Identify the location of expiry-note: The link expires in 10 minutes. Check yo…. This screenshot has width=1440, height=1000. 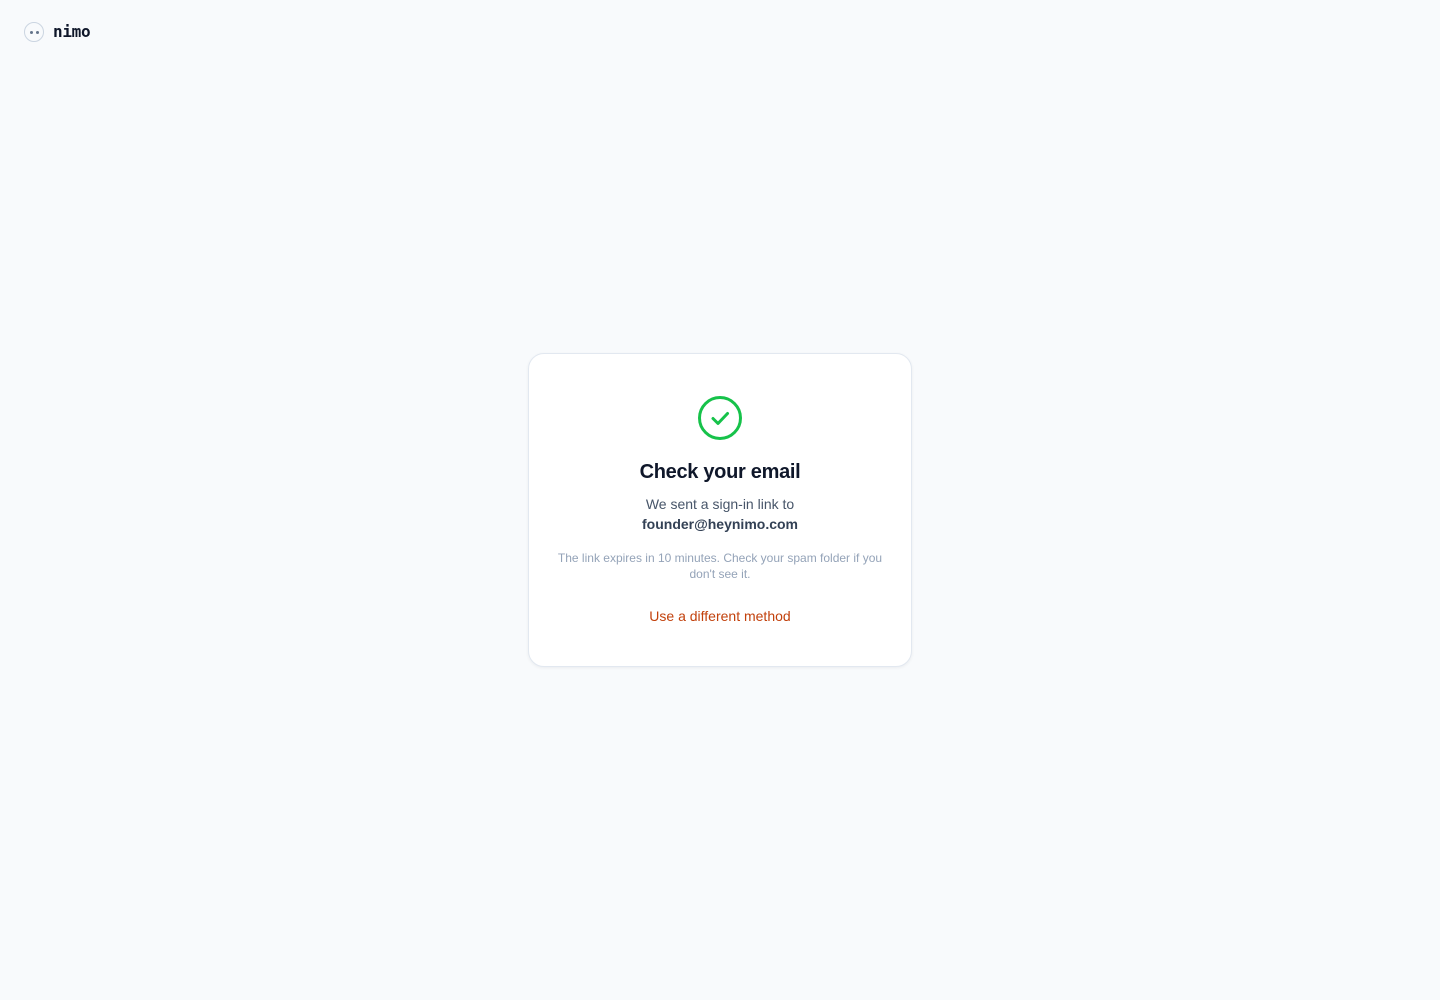
(720, 566).